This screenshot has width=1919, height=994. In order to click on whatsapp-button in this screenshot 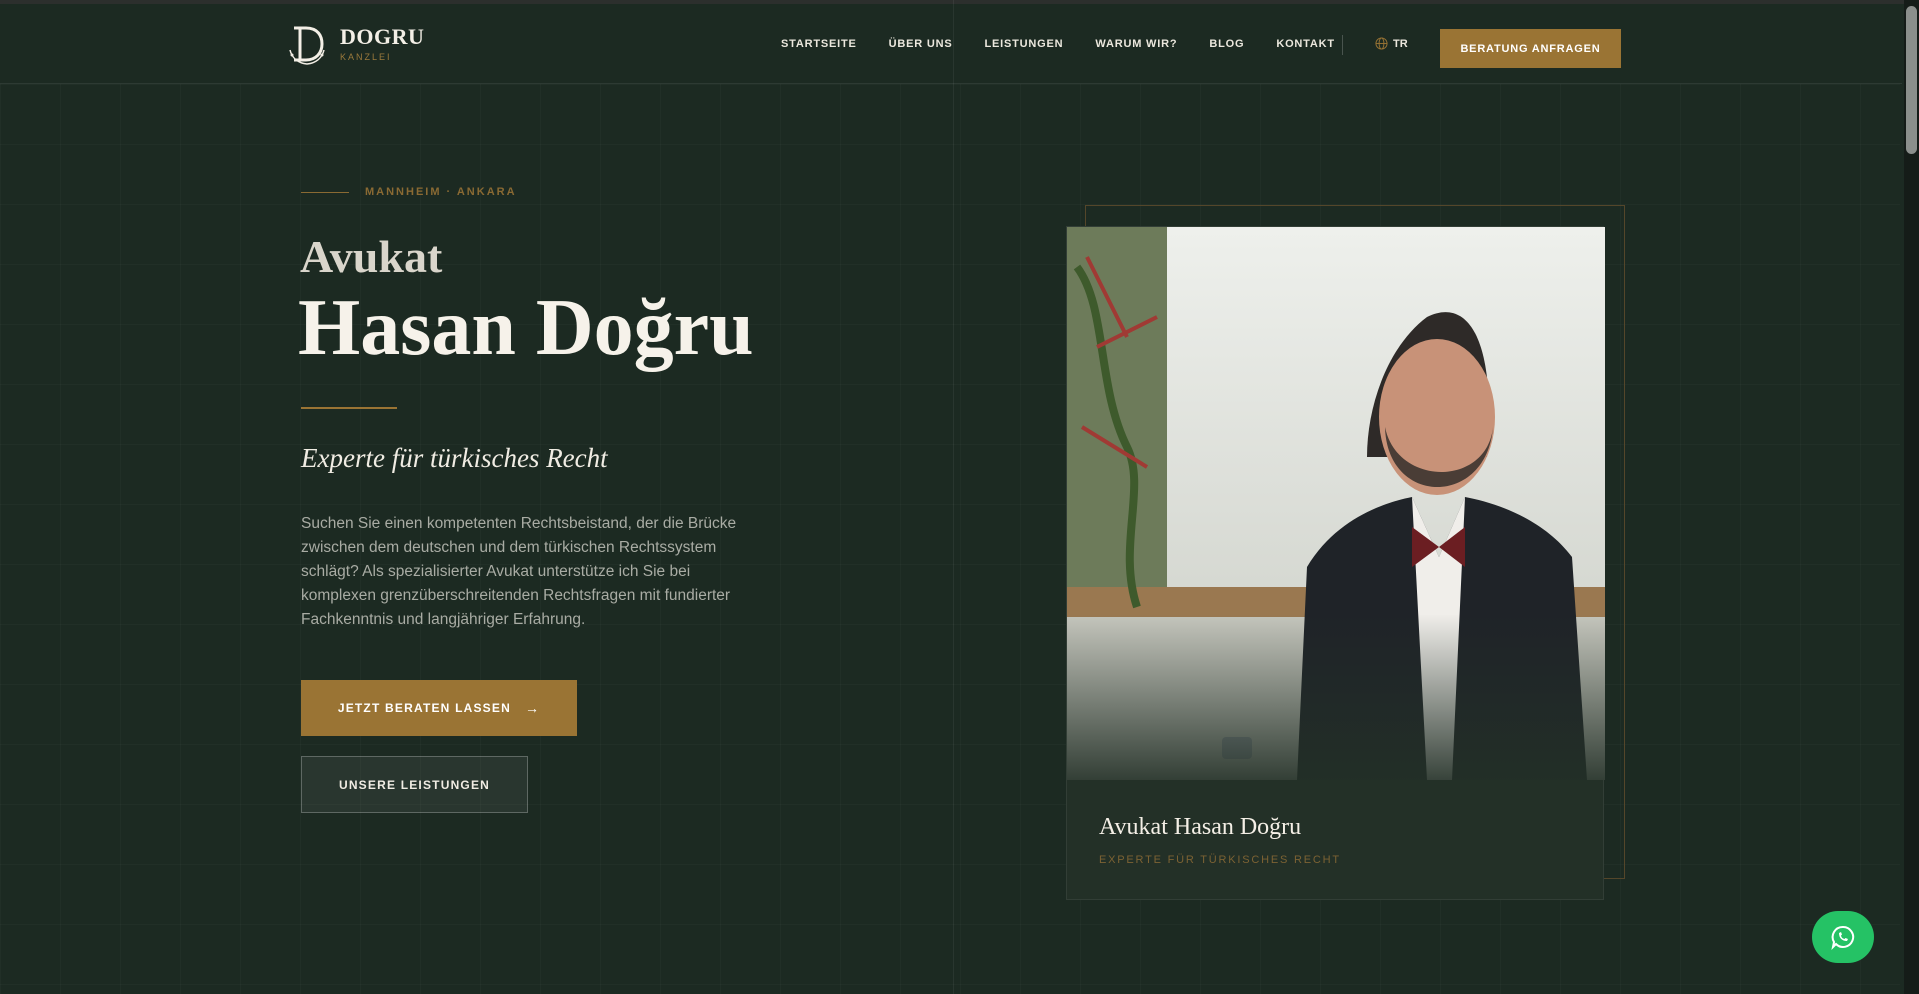, I will do `click(1843, 937)`.